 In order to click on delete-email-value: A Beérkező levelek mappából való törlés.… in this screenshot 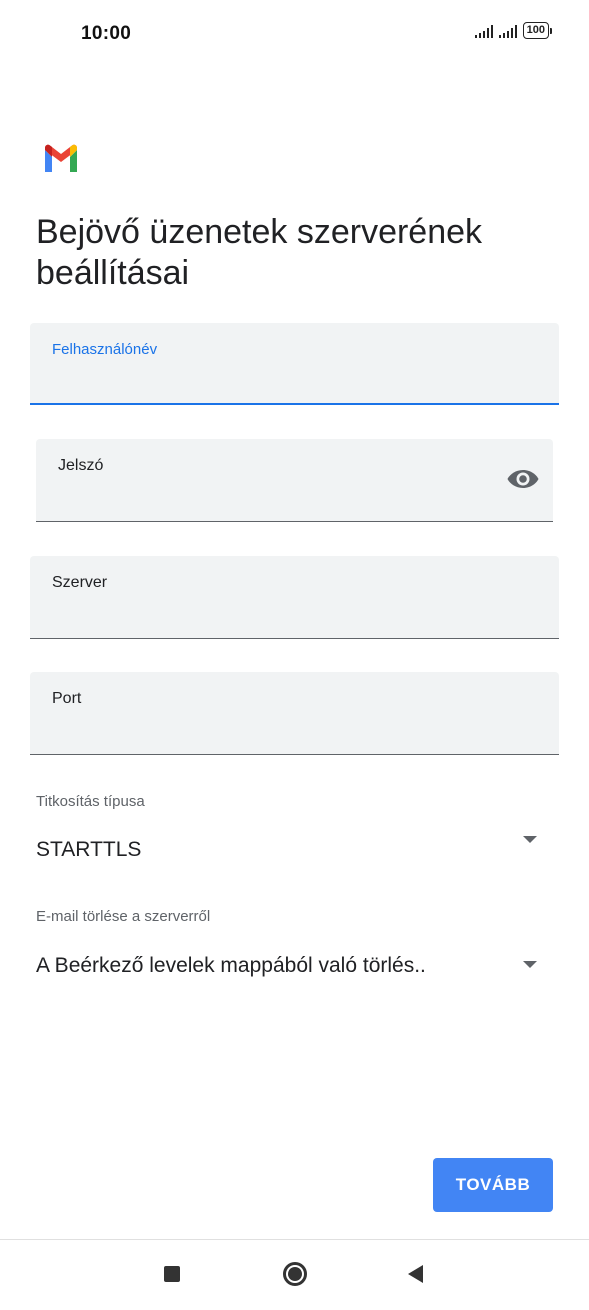, I will do `click(231, 965)`.